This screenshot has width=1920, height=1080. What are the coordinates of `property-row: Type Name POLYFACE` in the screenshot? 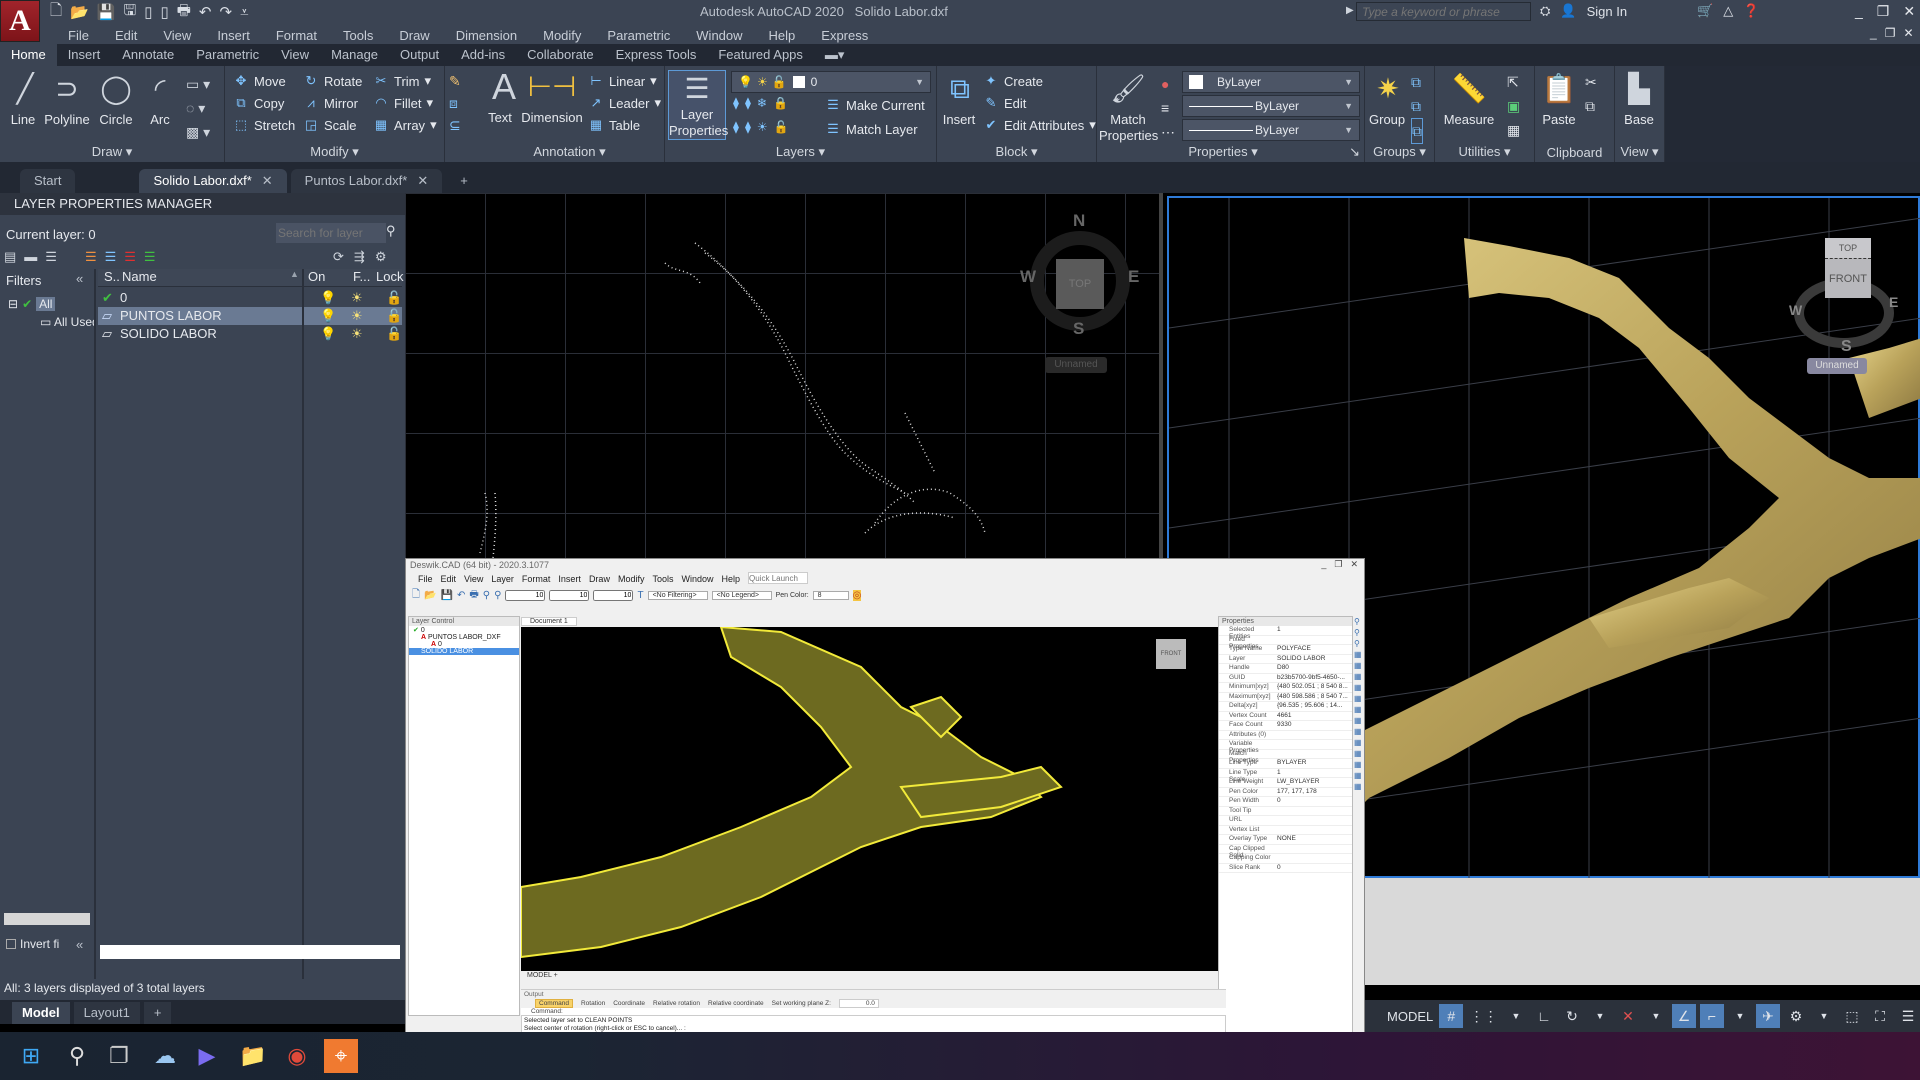 It's located at (1285, 650).